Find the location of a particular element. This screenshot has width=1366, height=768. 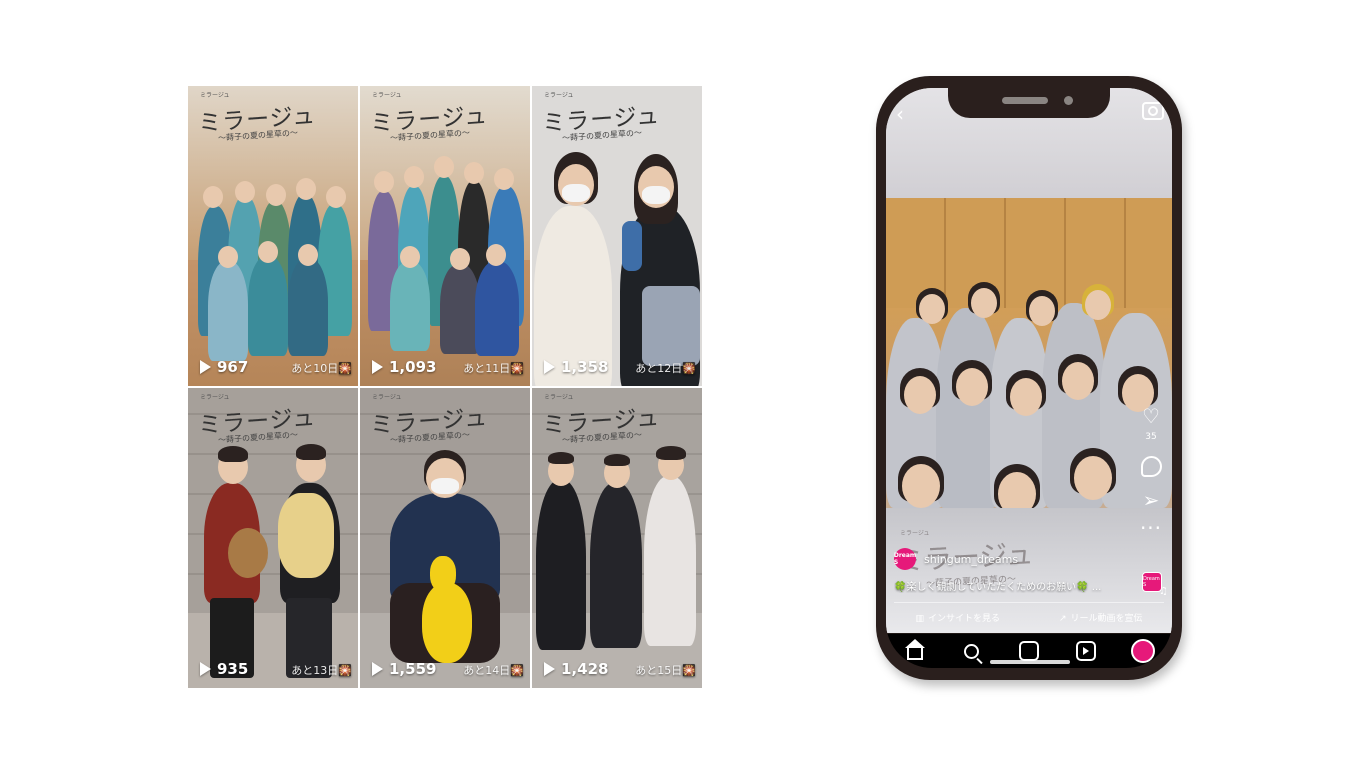

countdown-label: あと11日🎇 is located at coordinates (493, 368).